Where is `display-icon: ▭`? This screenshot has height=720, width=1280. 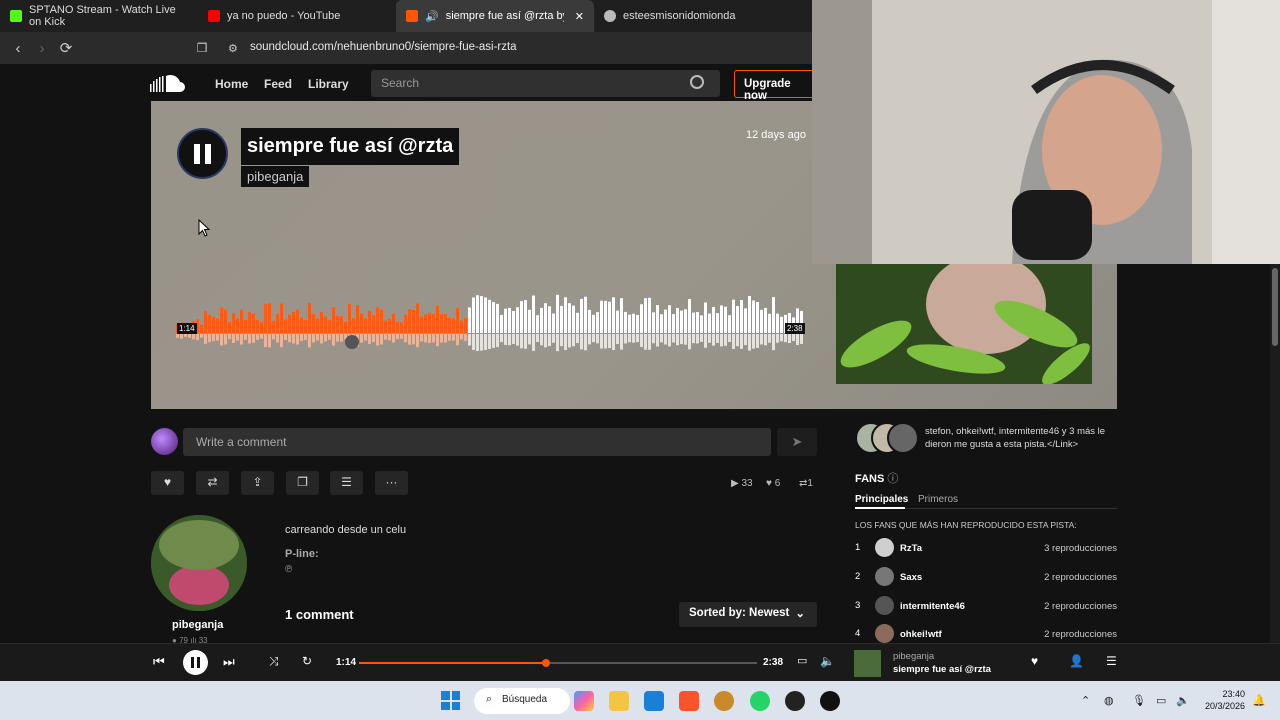
display-icon: ▭ is located at coordinates (1161, 700).